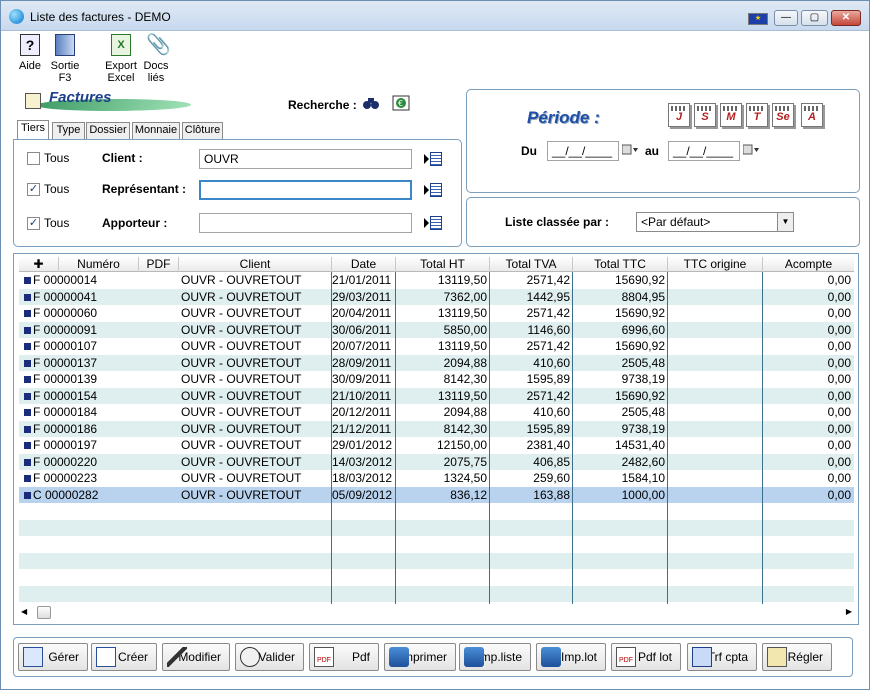 The width and height of the screenshot is (870, 690). I want to click on scroll-right-icon: ▶, so click(849, 611).